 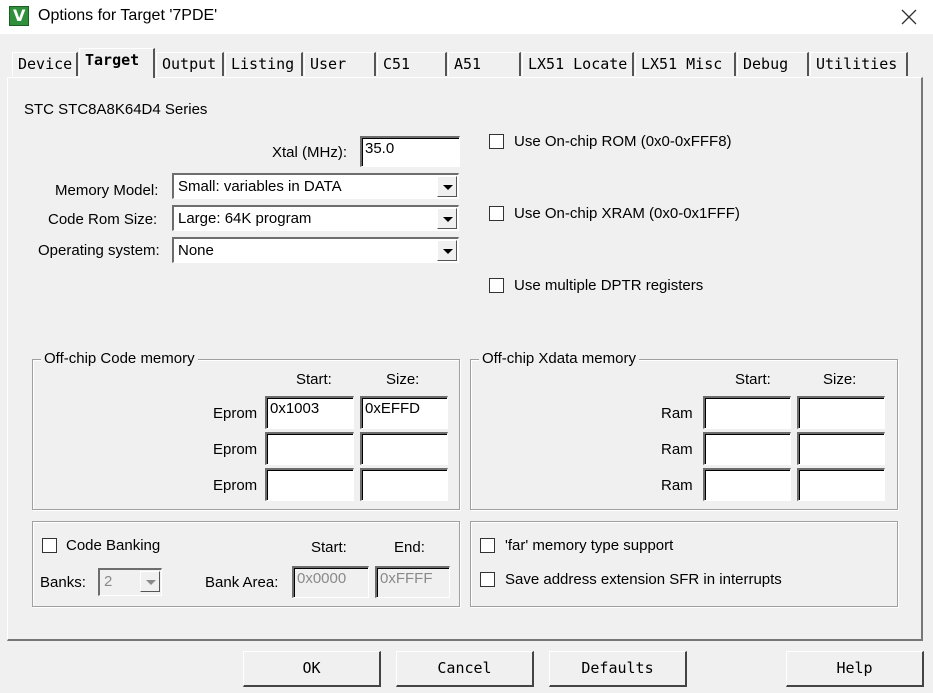 What do you see at coordinates (315, 250) in the screenshot?
I see `operating-system-select: None` at bounding box center [315, 250].